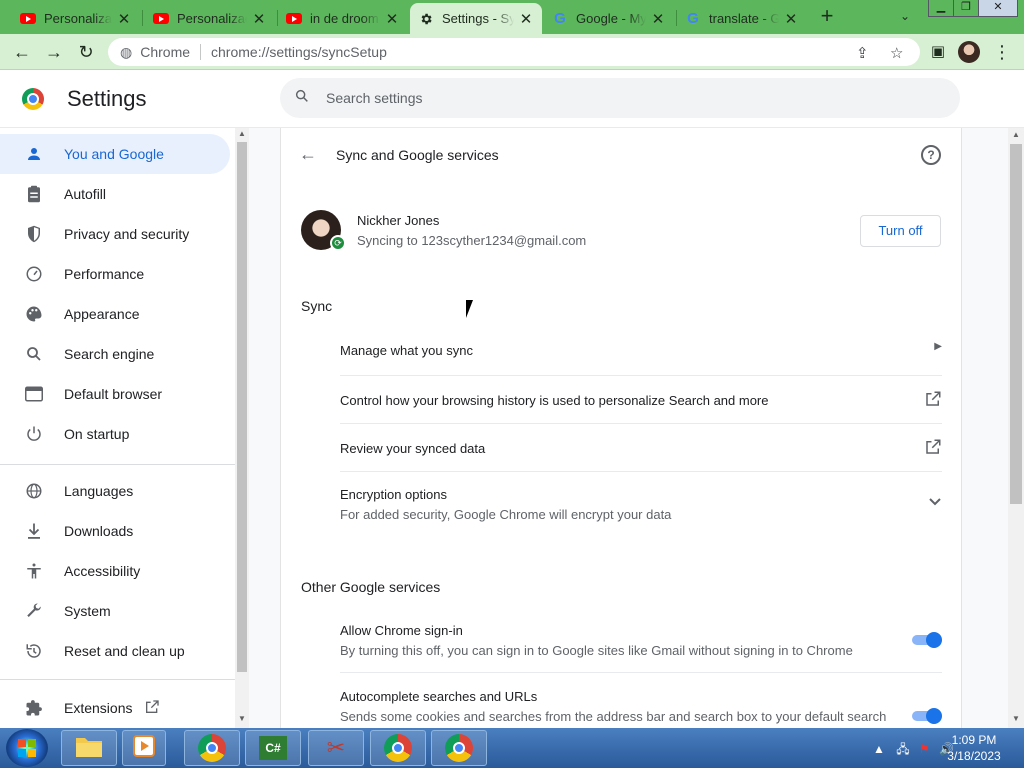 The height and width of the screenshot is (768, 1024). Describe the element at coordinates (144, 748) in the screenshot. I see `media-player-taskbar-button` at that location.